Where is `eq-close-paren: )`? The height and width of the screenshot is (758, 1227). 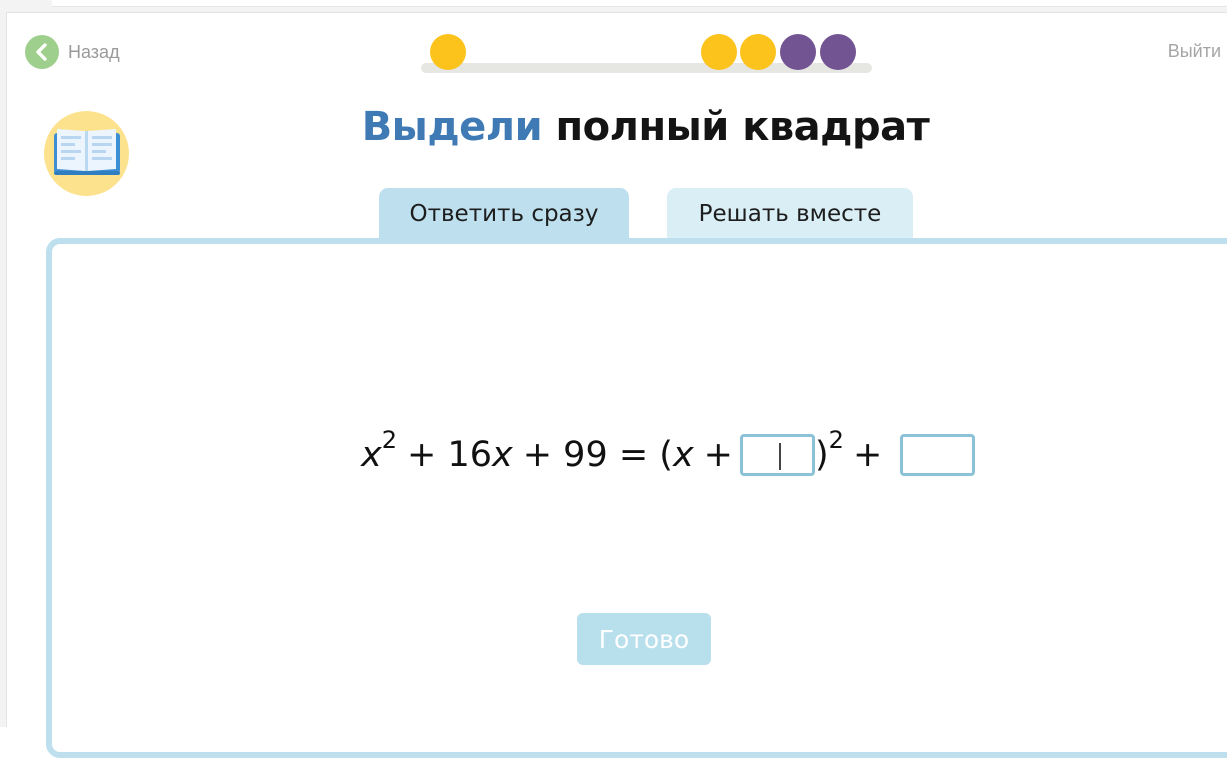 eq-close-paren: ) is located at coordinates (822, 455).